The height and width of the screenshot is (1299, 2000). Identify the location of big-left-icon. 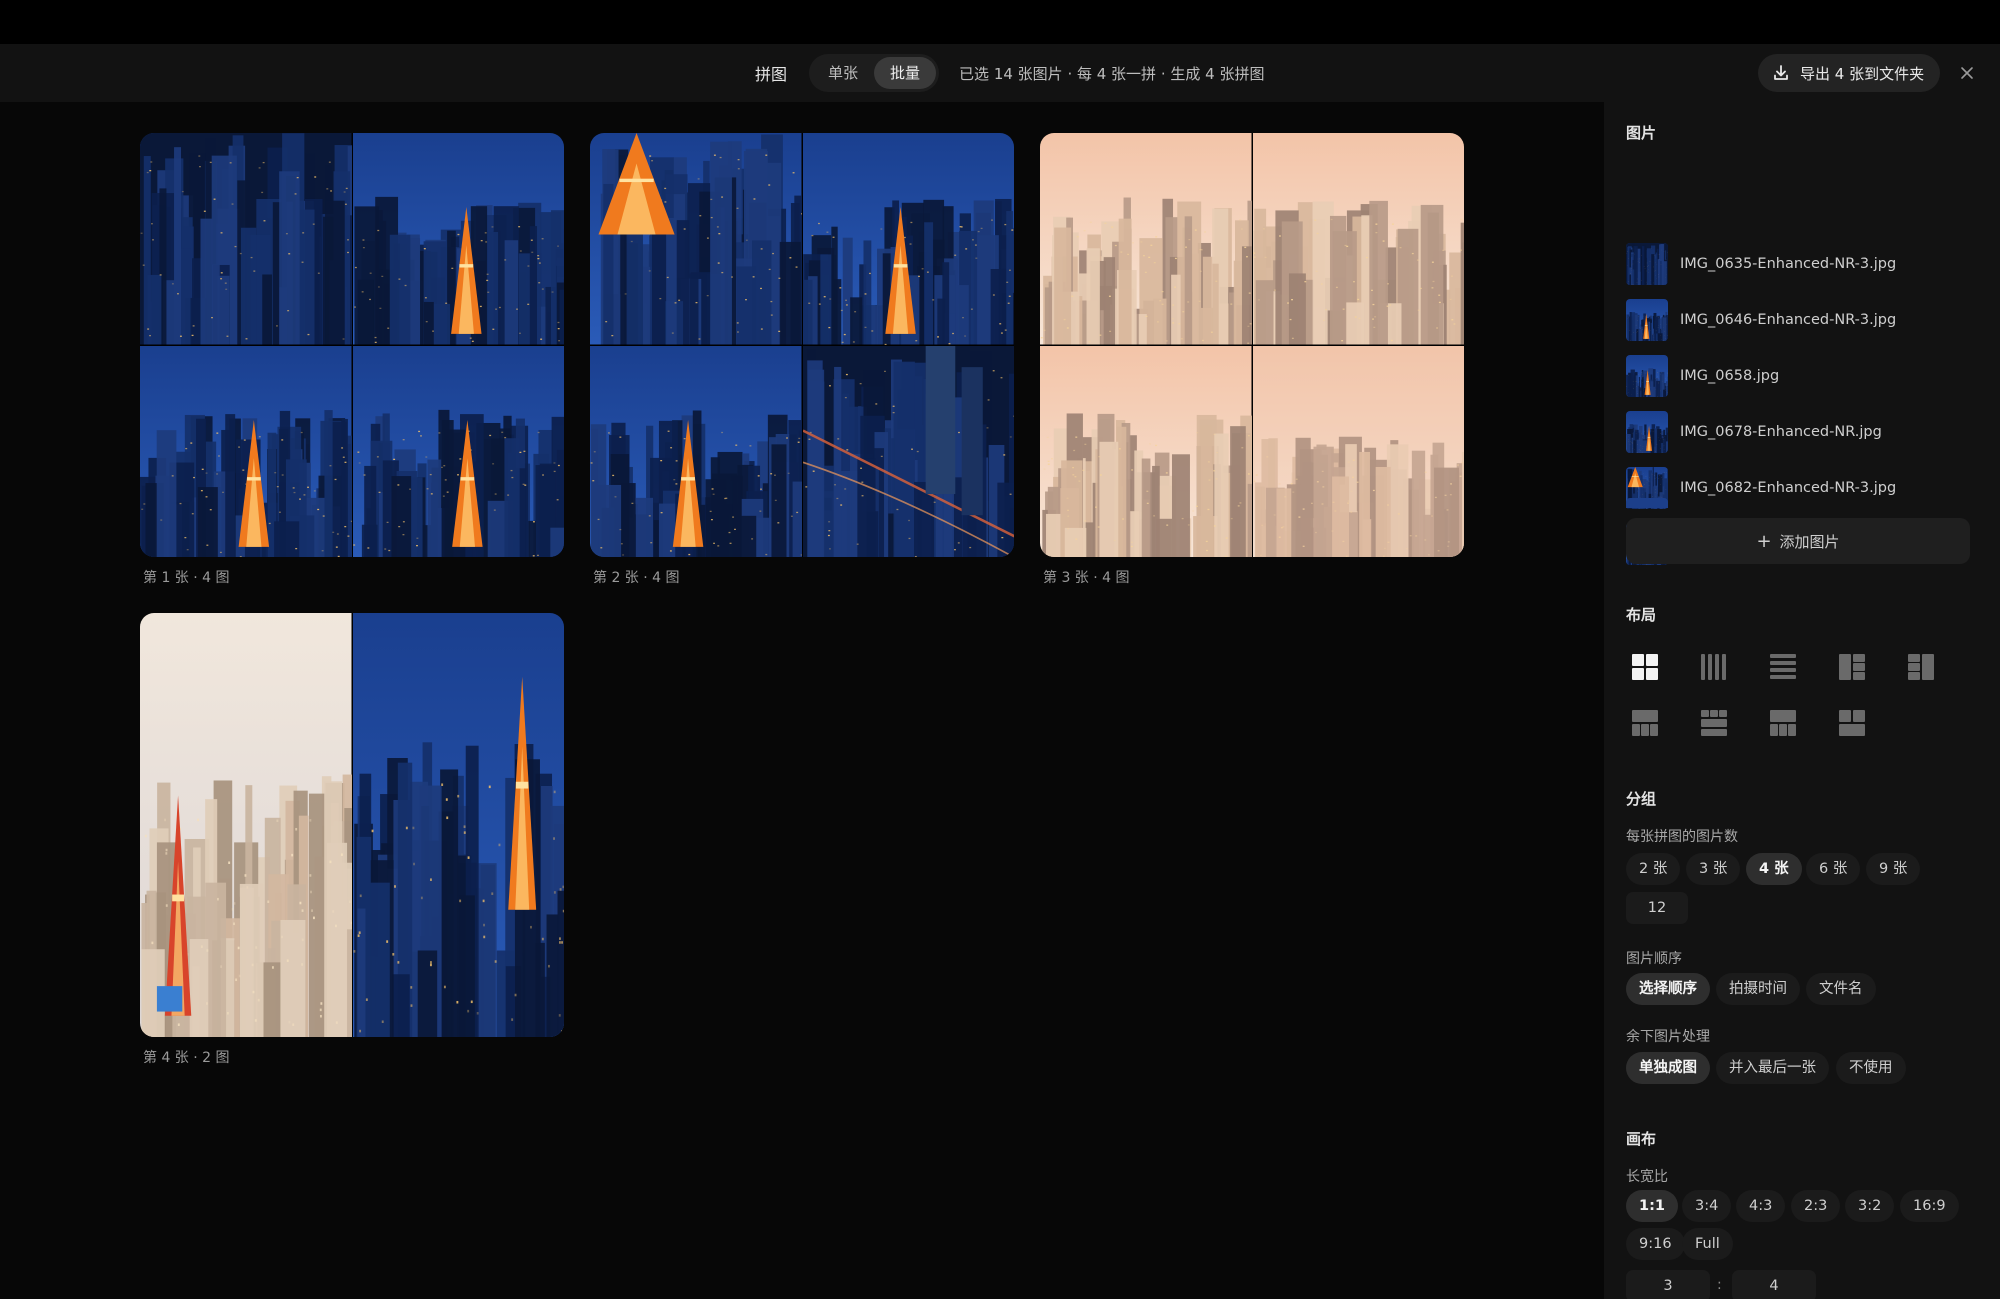
(1852, 667).